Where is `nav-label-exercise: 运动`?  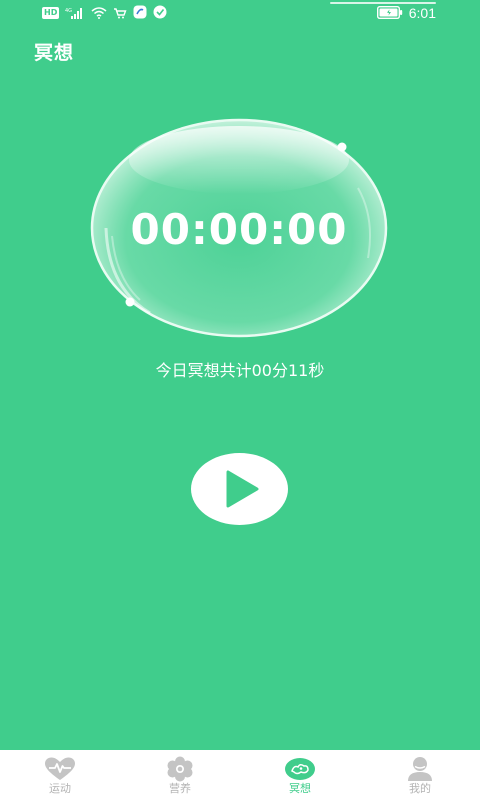 nav-label-exercise: 运动 is located at coordinates (60, 788).